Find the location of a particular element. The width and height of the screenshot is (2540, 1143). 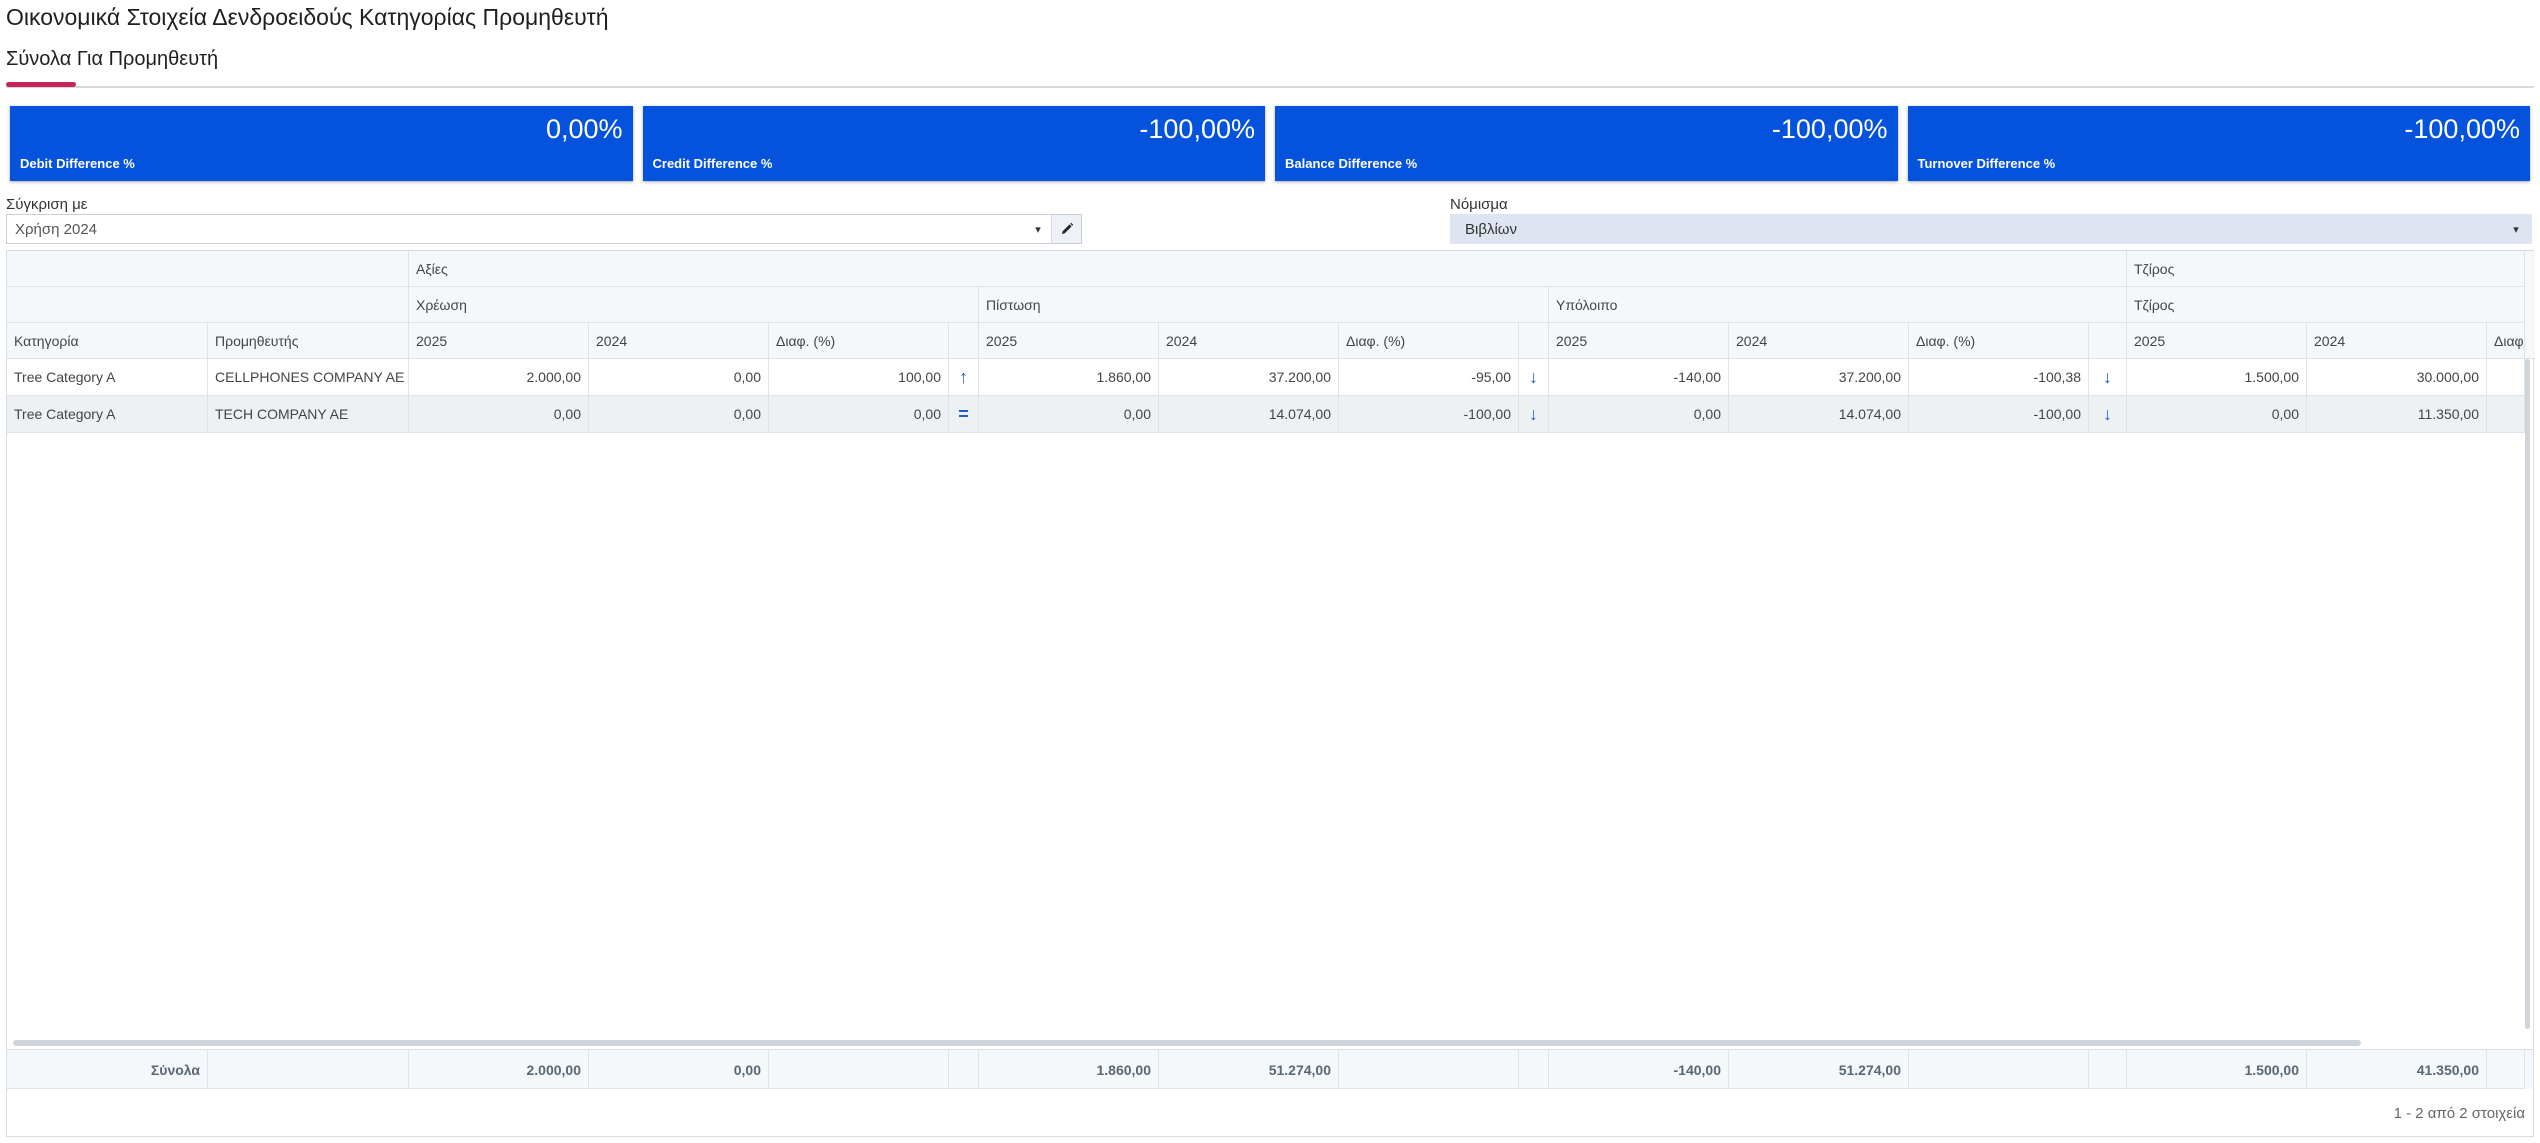

totals-credit-2025: 1.860,00 is located at coordinates (1069, 1069).